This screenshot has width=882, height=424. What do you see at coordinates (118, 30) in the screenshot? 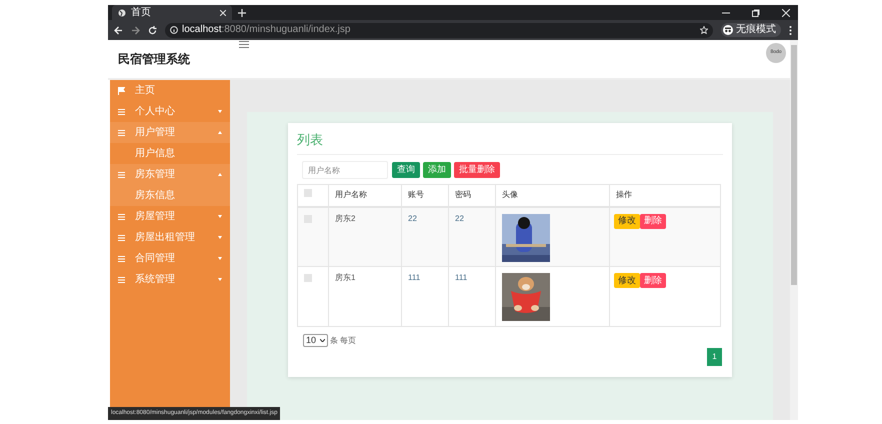
I see `back-icon` at bounding box center [118, 30].